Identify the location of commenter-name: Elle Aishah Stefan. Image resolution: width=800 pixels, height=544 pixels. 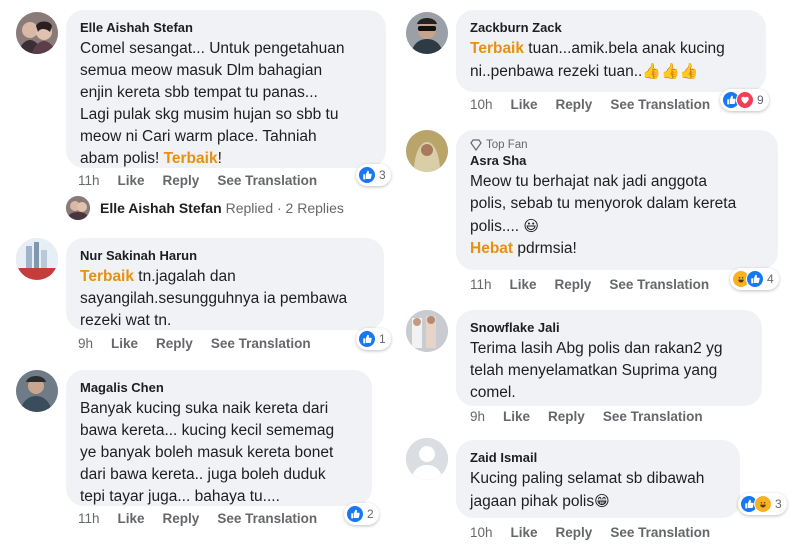
(226, 27).